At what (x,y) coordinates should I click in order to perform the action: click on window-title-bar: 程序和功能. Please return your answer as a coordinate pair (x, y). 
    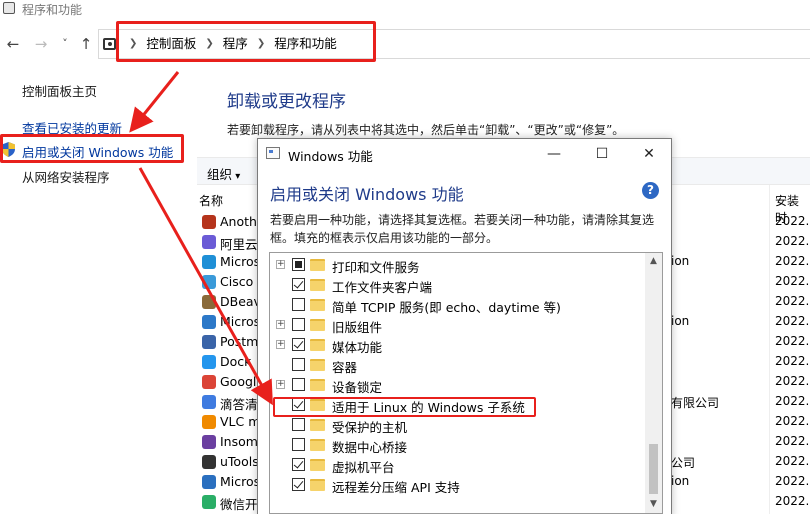
    Looking at the image, I should click on (405, 10).